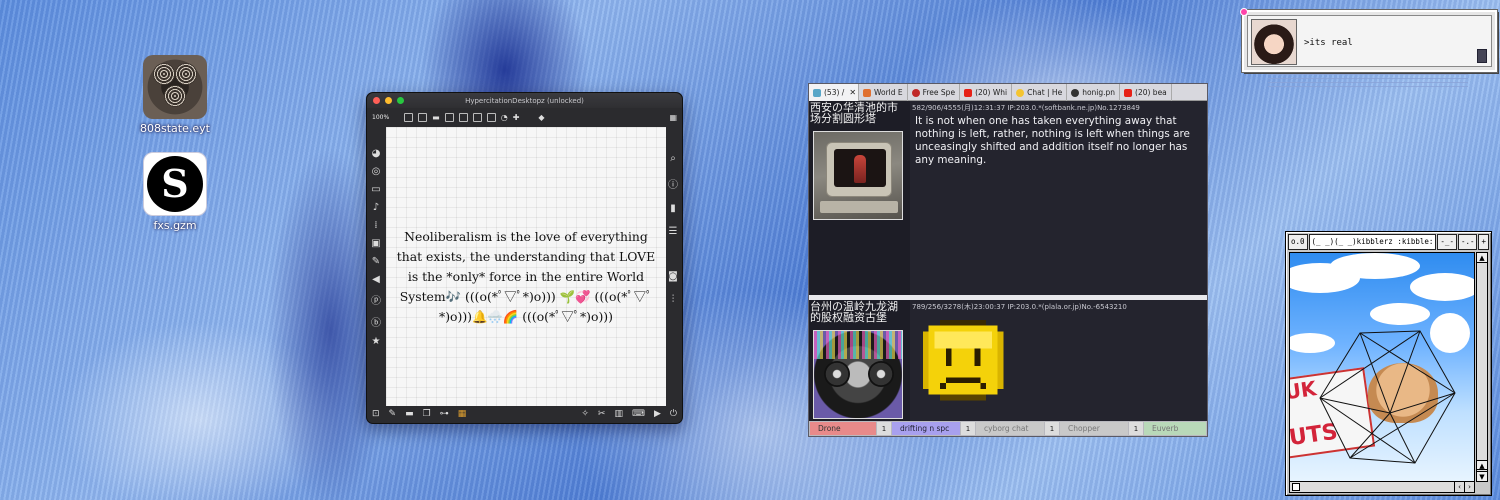 This screenshot has width=1500, height=500. What do you see at coordinates (1094, 92) in the screenshot?
I see `tab-5: honig.pn` at bounding box center [1094, 92].